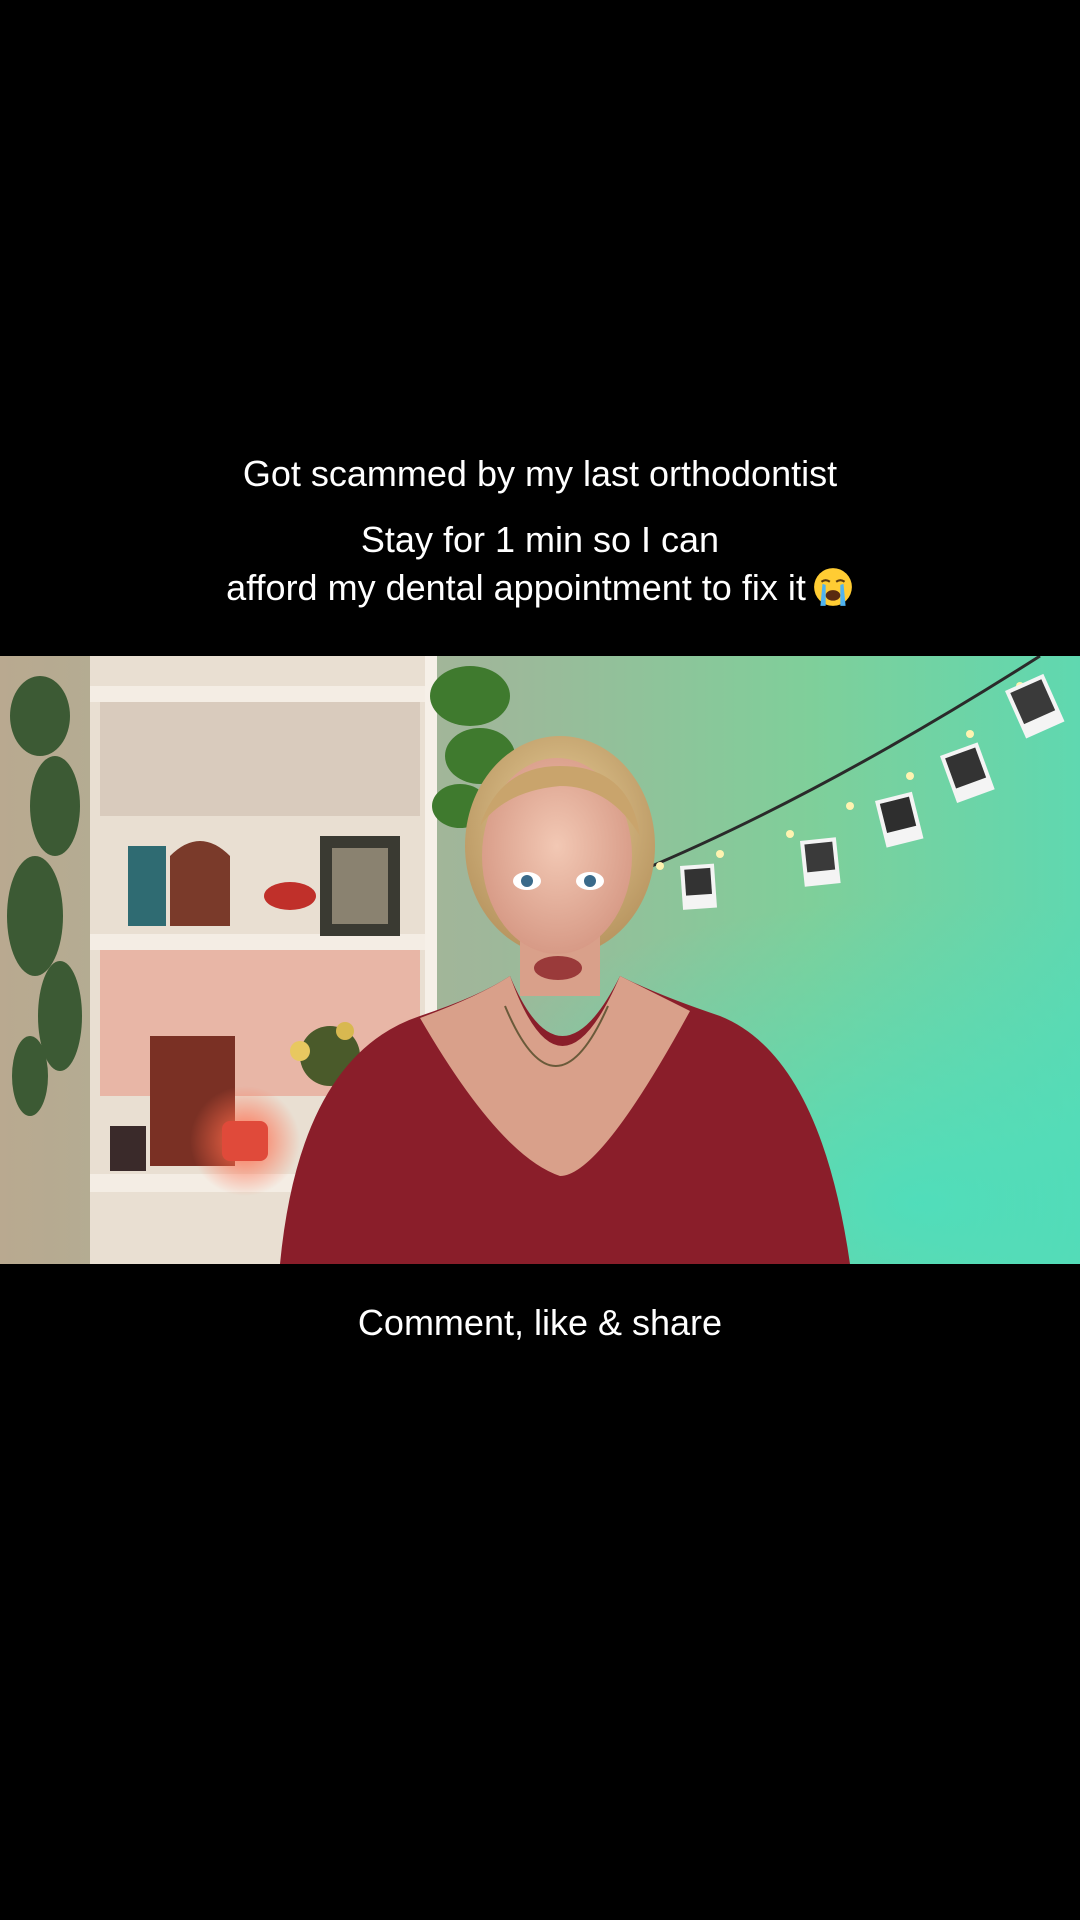 The height and width of the screenshot is (1920, 1080). Describe the element at coordinates (832, 587) in the screenshot. I see `loudly-crying-face-icon` at that location.